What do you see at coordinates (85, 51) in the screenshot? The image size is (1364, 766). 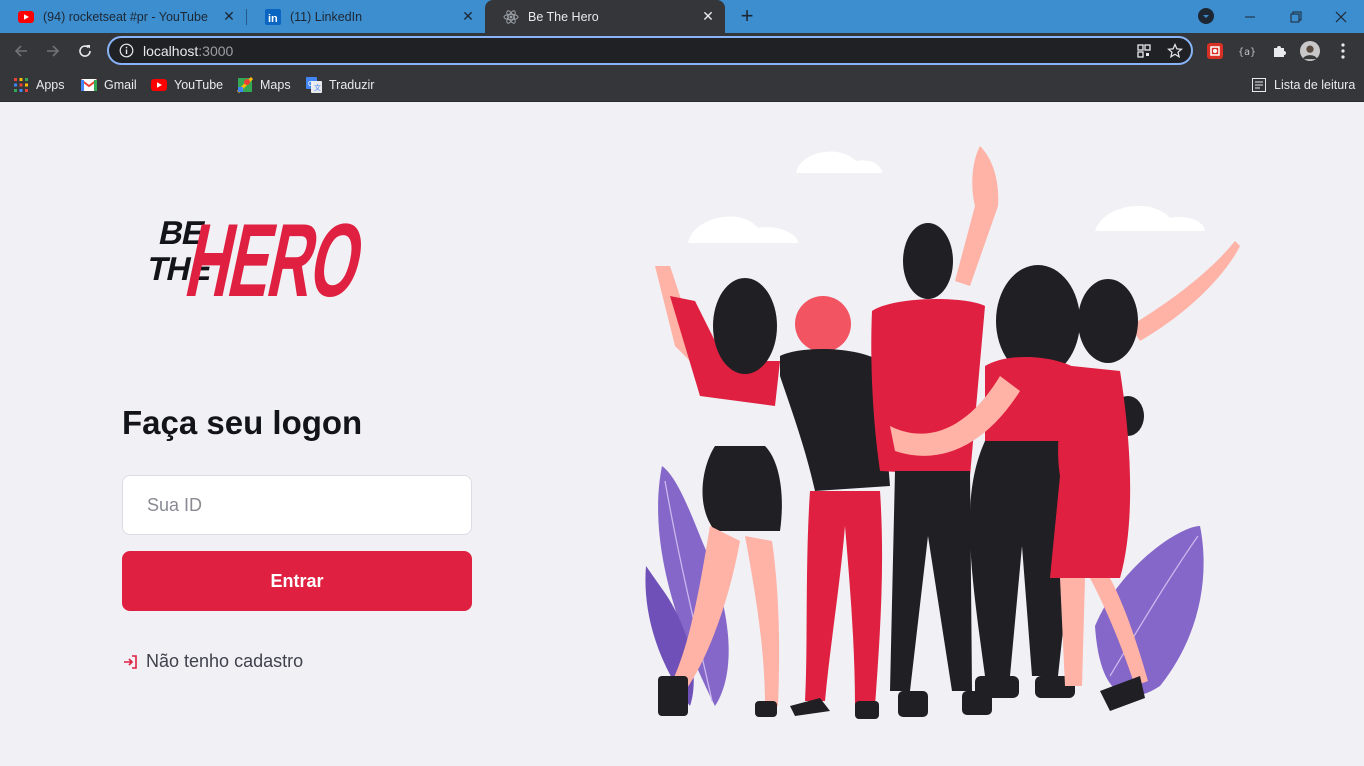 I see `reload-button` at bounding box center [85, 51].